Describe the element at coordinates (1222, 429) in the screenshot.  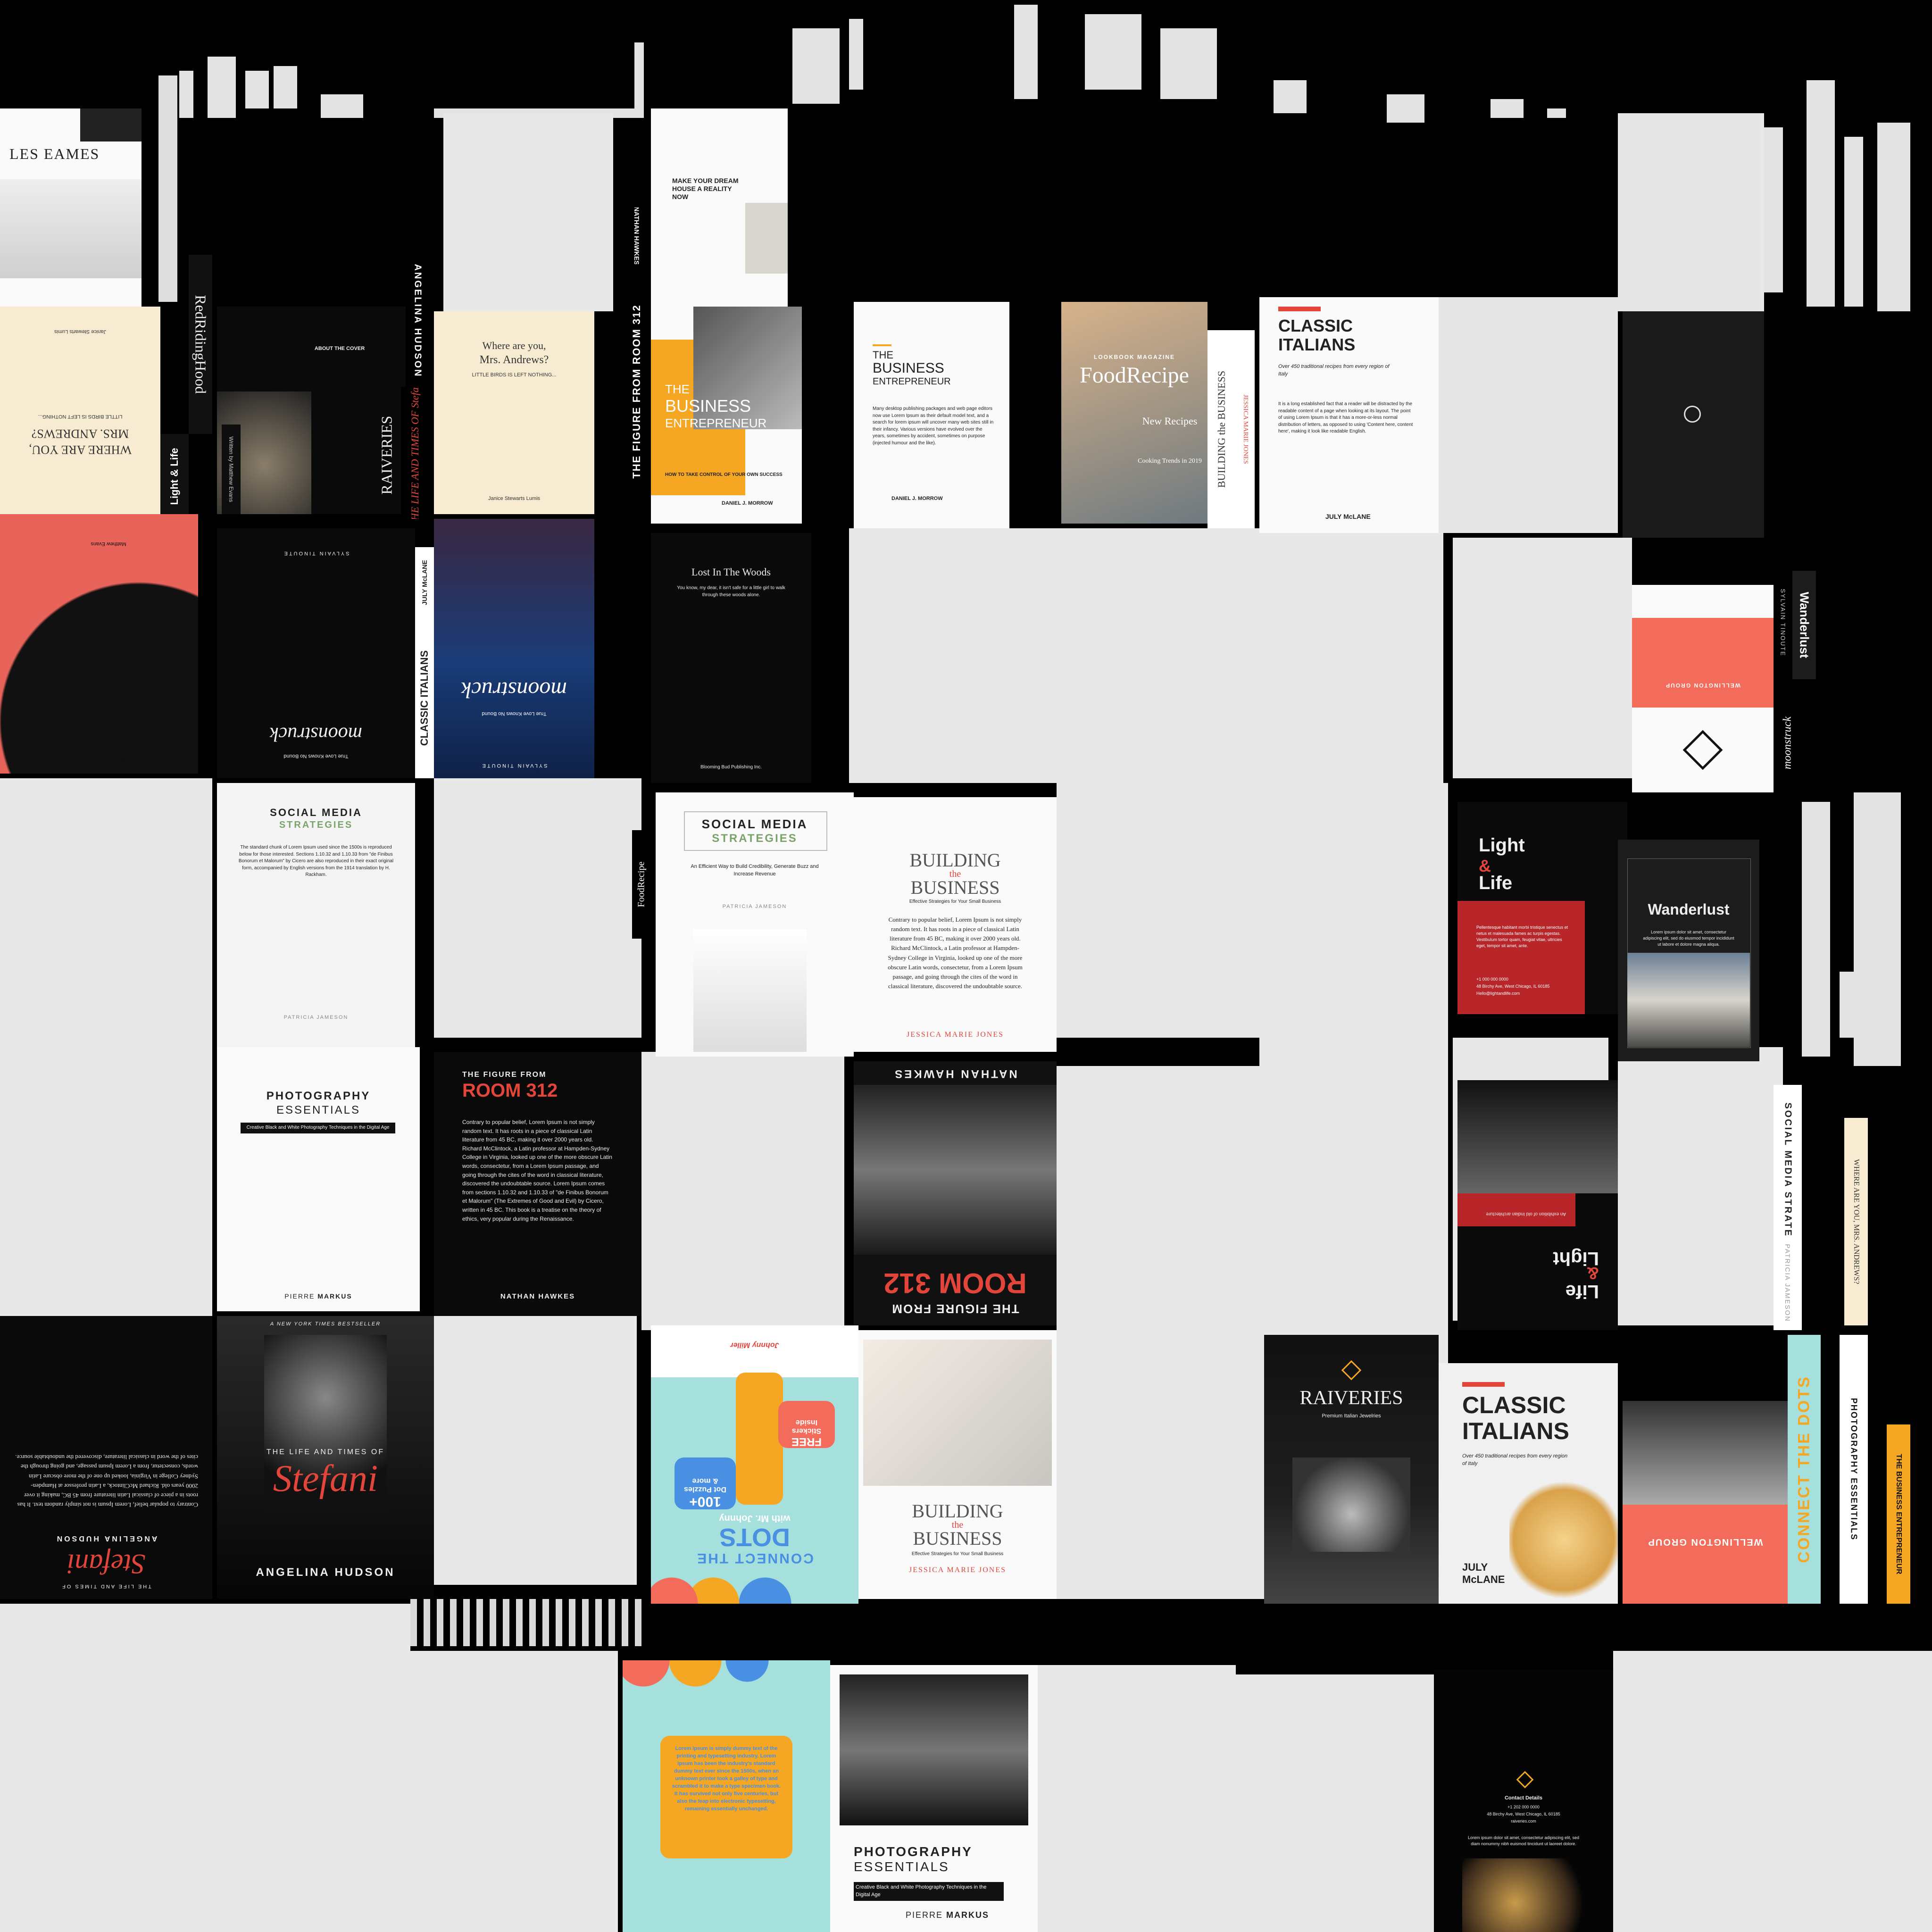
I see `spine-building: BUILDING the BUSINESS` at that location.